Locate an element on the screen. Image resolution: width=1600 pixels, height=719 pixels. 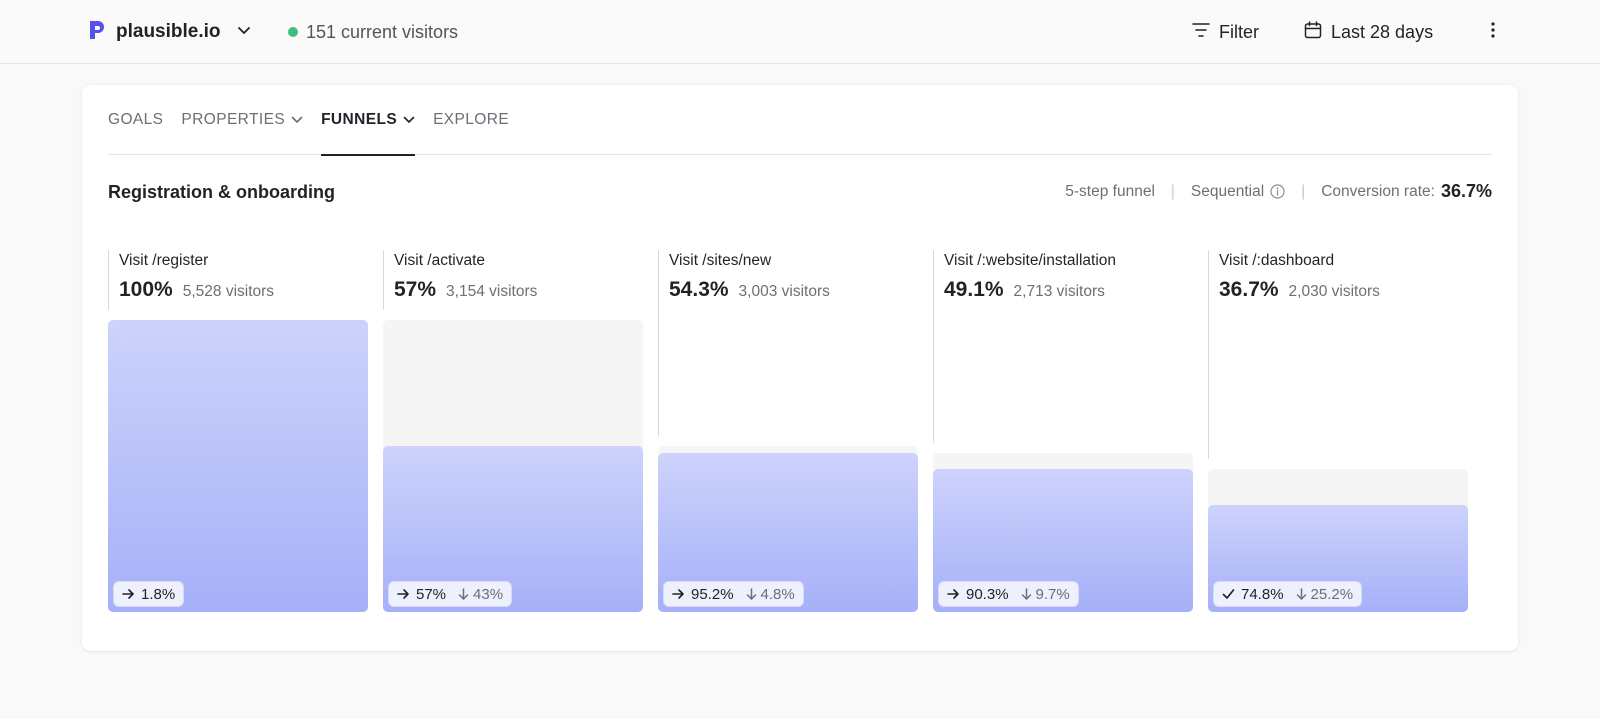
period-label: Last 28 days is located at coordinates (1382, 31).